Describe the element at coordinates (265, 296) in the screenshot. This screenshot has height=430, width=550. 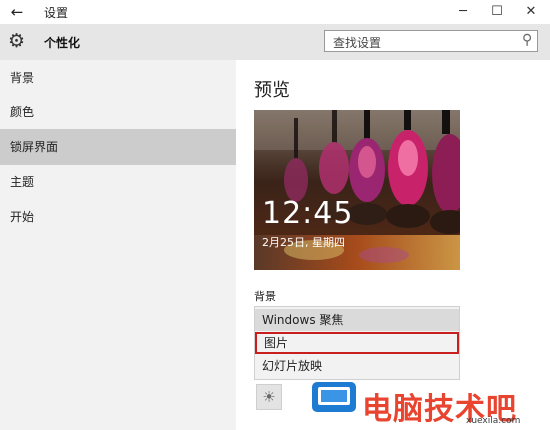
I see `background-label: 背景` at that location.